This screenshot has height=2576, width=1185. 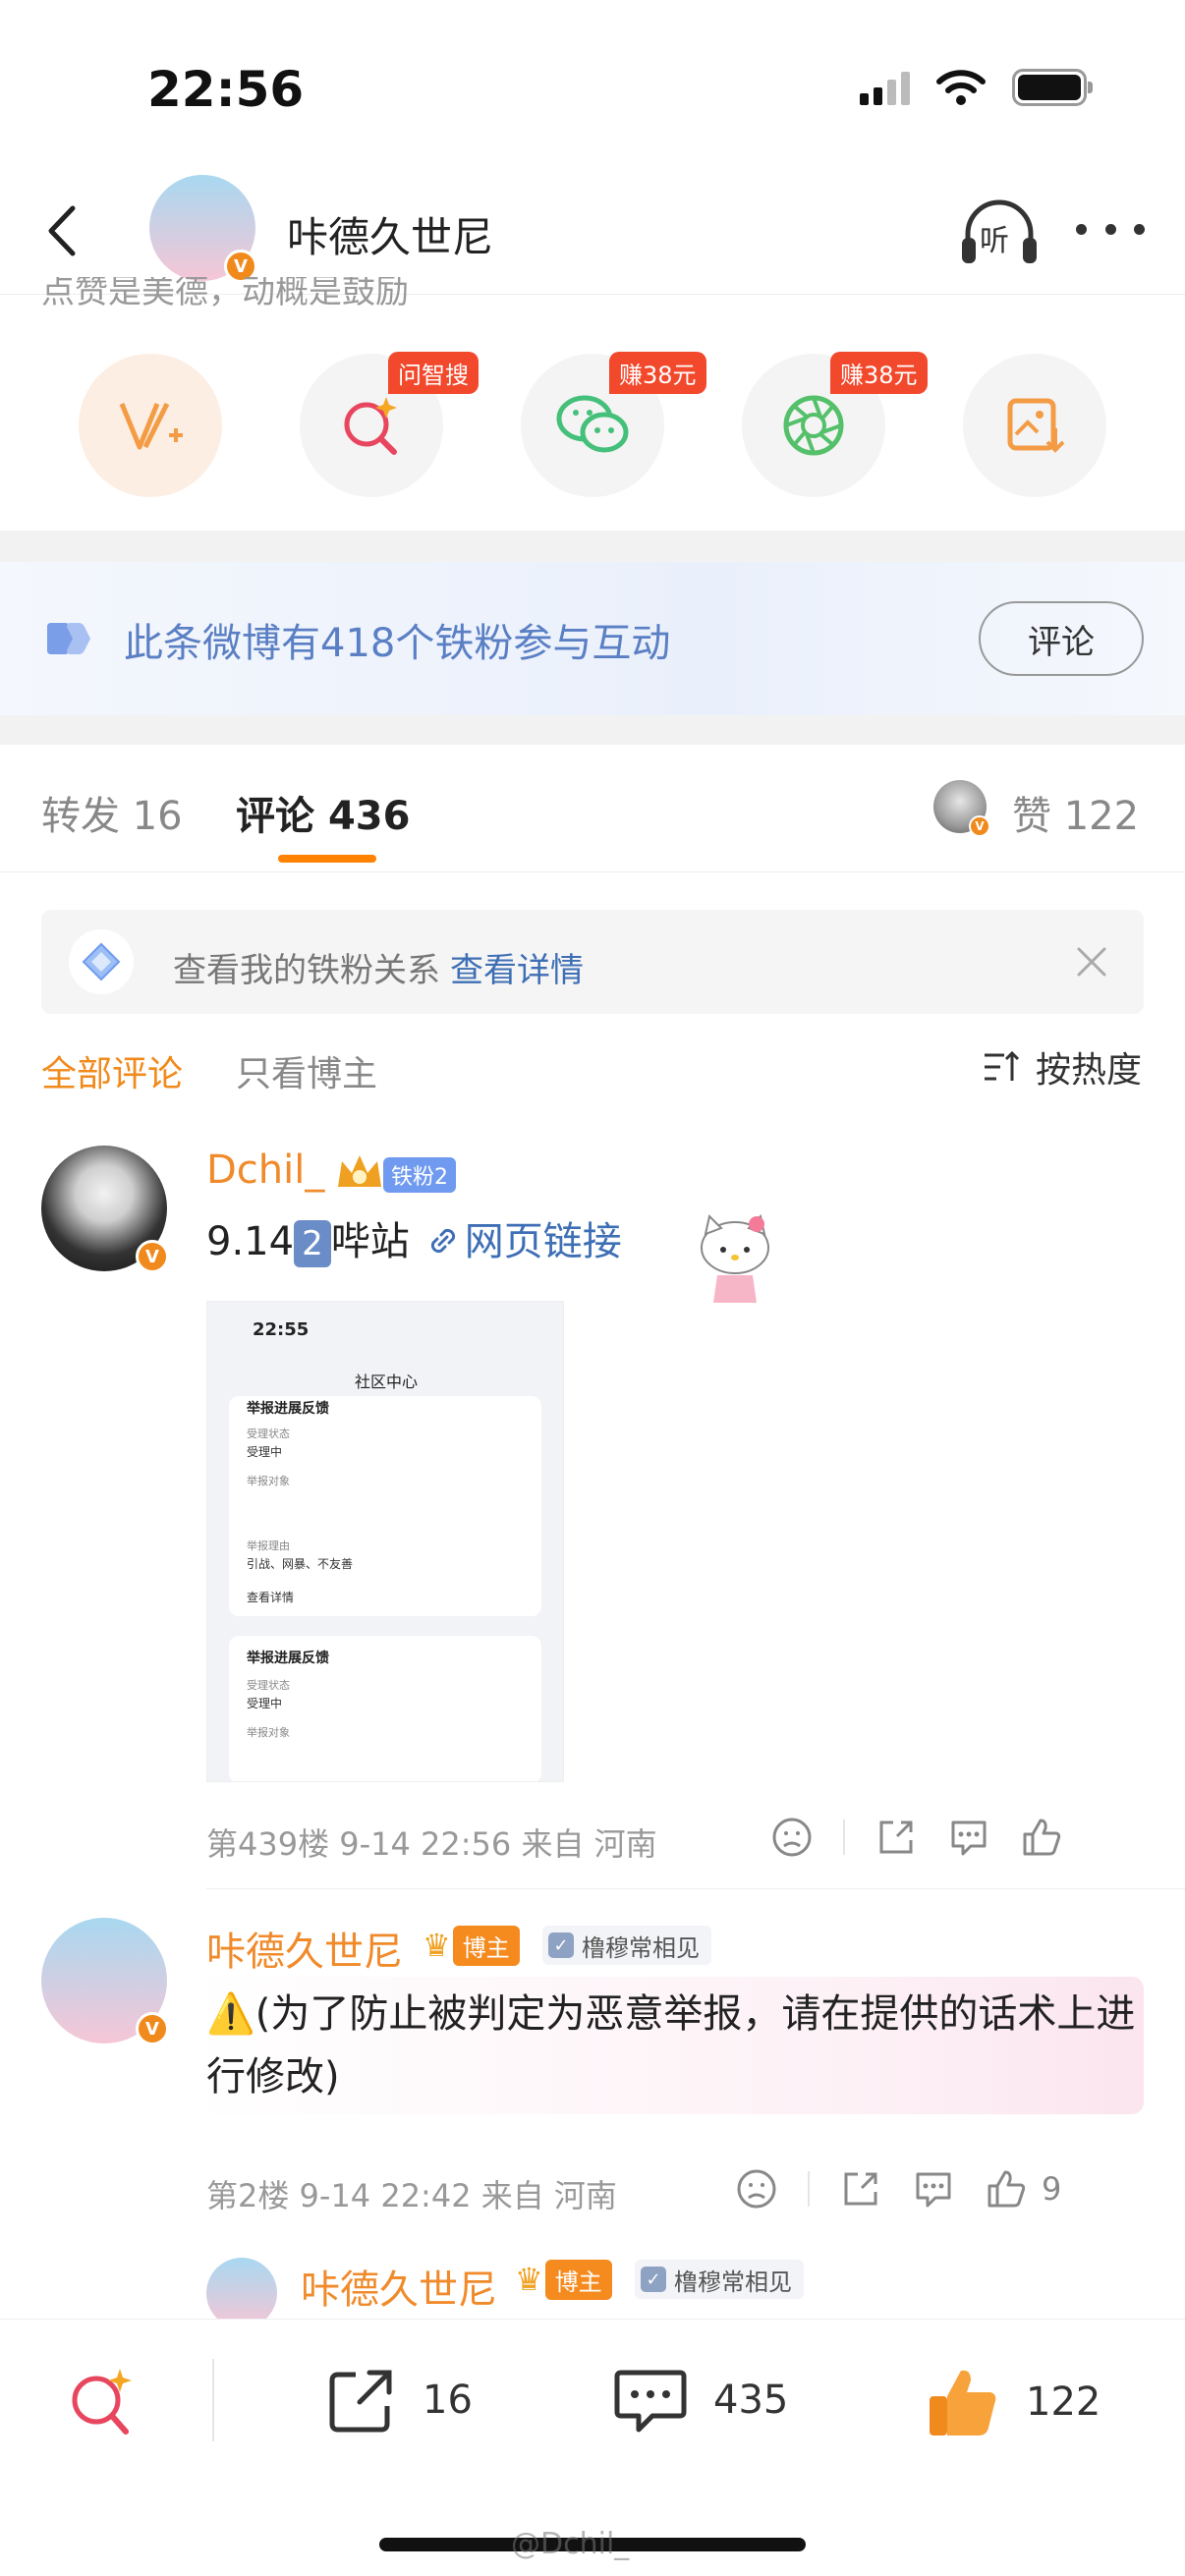 I want to click on commenter-name: Dchil_, so click(x=265, y=1170).